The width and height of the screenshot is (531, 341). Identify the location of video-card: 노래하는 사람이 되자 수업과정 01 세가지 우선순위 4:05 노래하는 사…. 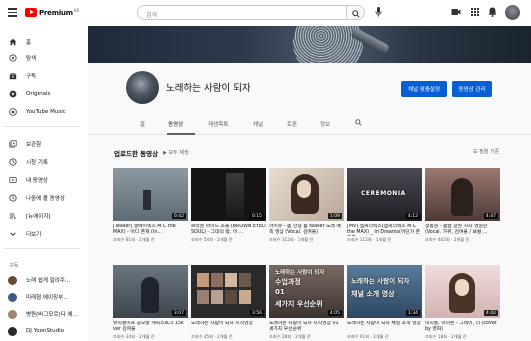
(306, 302).